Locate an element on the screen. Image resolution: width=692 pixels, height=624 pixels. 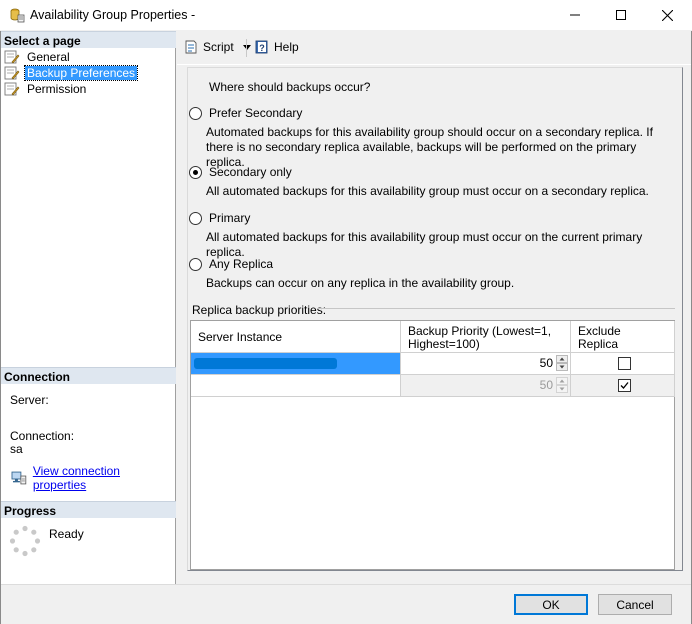
server-label: Server: is located at coordinates (29, 400).